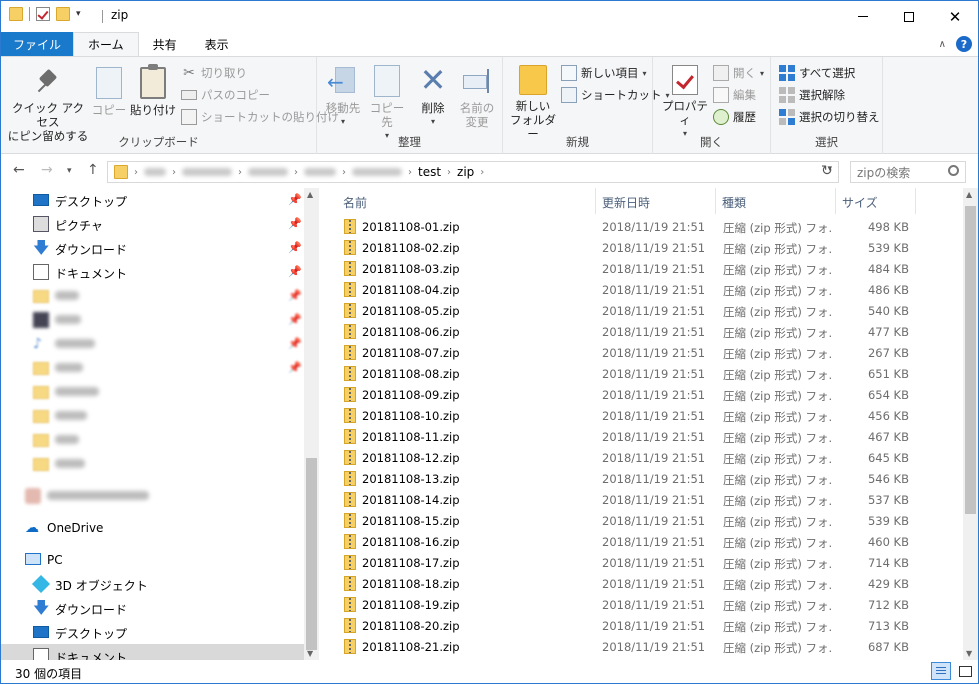 This screenshot has width=979, height=684. Describe the element at coordinates (37, 44) in the screenshot. I see `tab-file: ファイル` at that location.